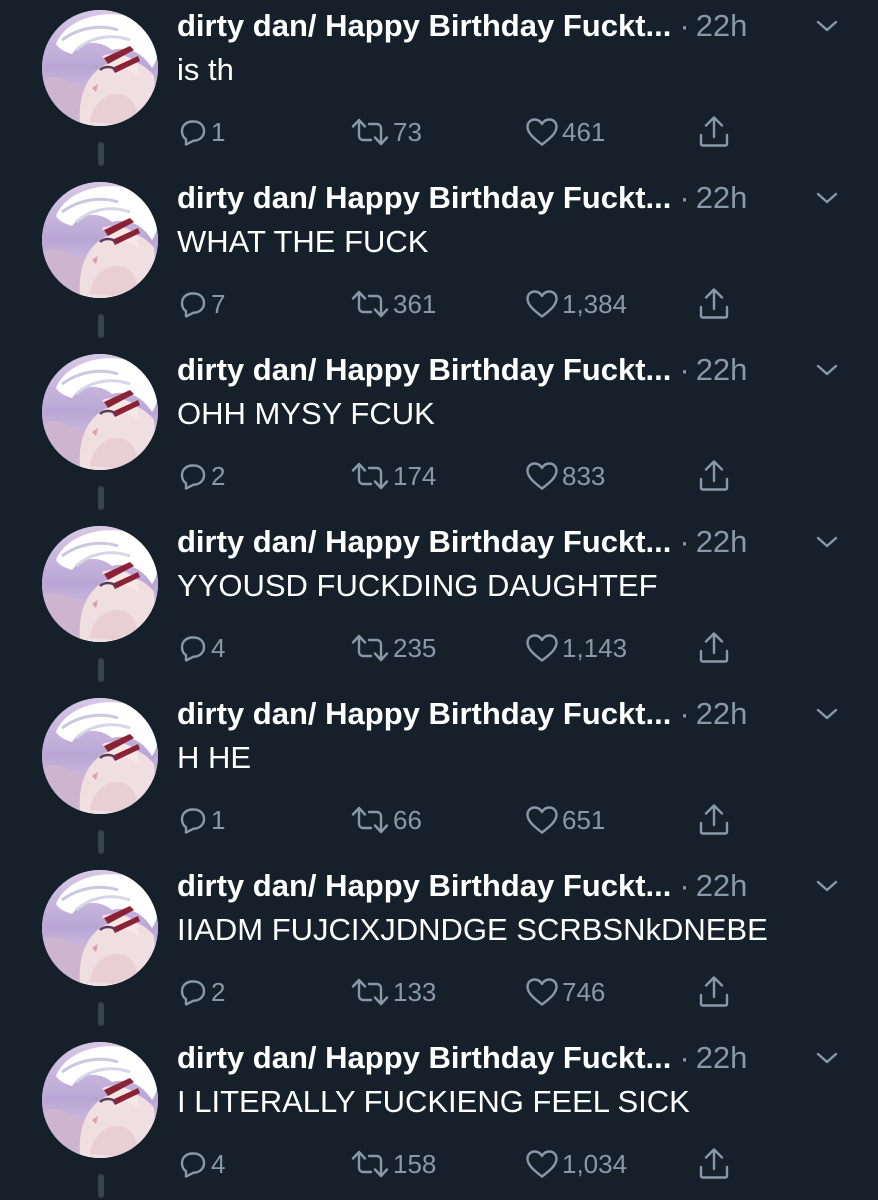 The height and width of the screenshot is (1200, 878). What do you see at coordinates (576, 1164) in the screenshot?
I see `like-button: 1,034` at bounding box center [576, 1164].